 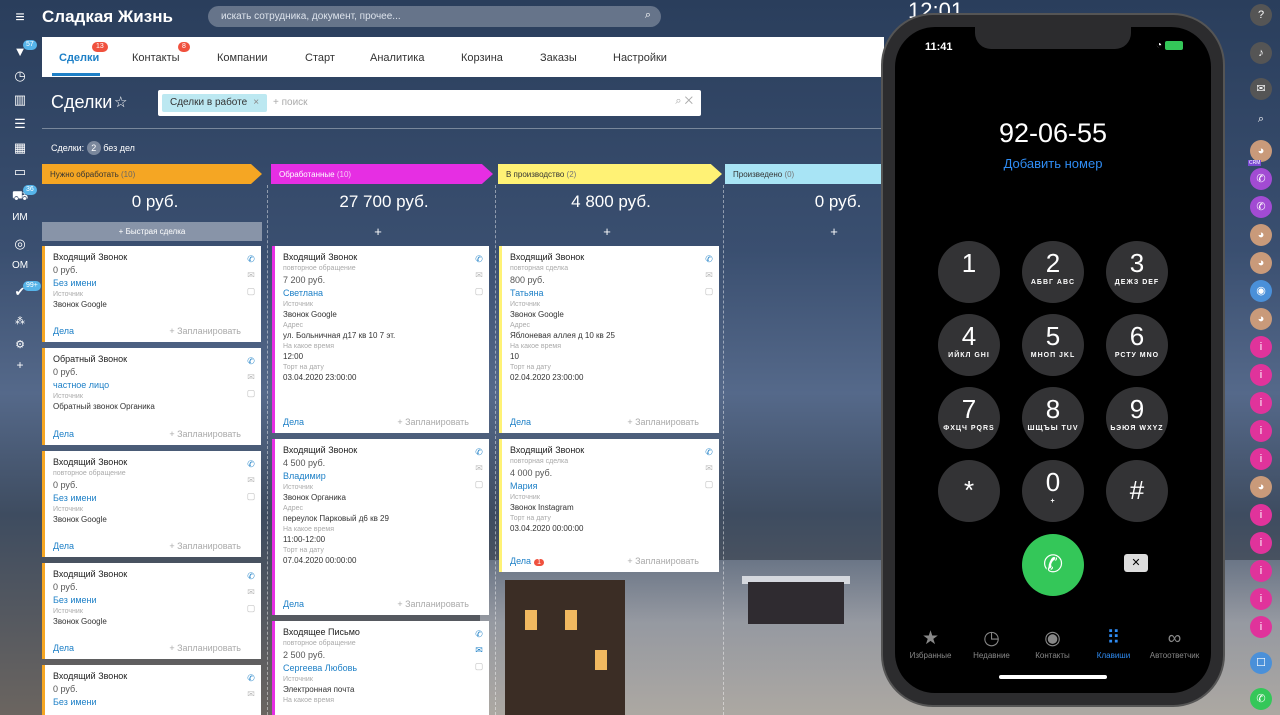 I want to click on stack-icon: ☰, so click(x=20, y=124).